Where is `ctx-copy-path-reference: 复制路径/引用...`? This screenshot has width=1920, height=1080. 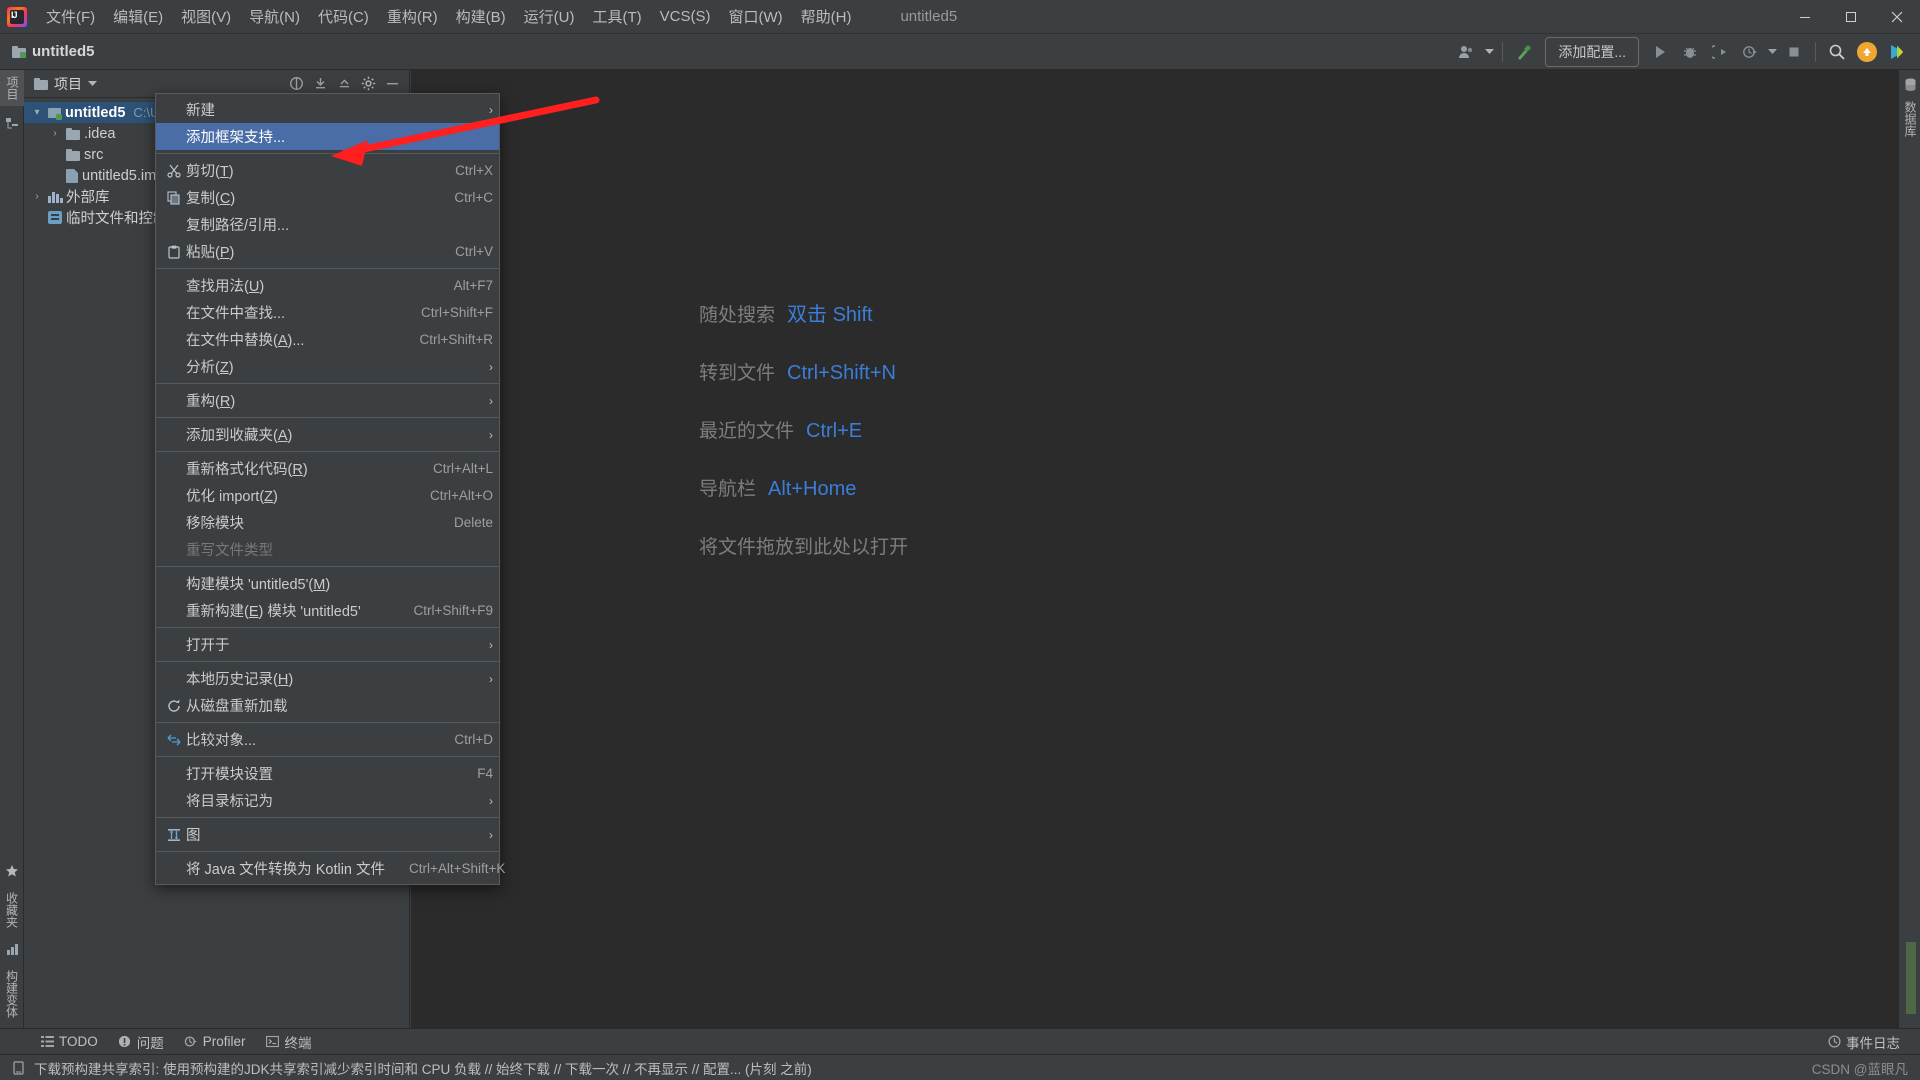
ctx-copy-path-reference: 复制路径/引用... is located at coordinates (327, 224).